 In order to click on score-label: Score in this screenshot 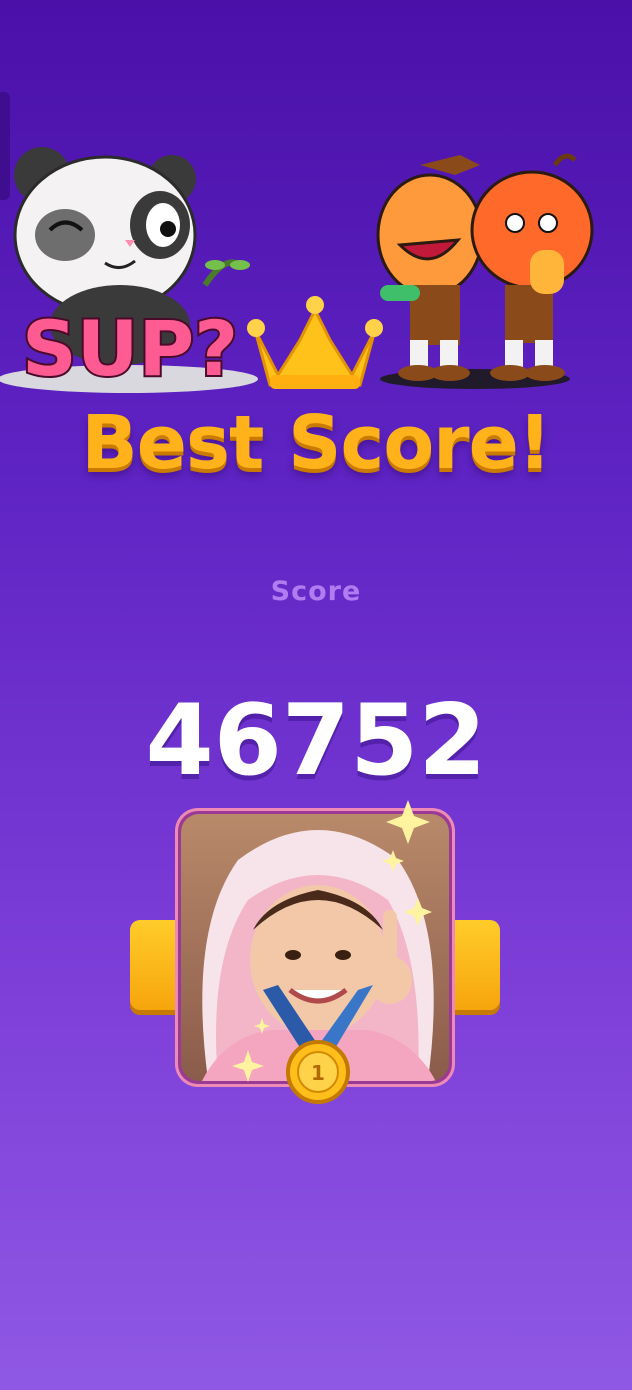, I will do `click(316, 591)`.